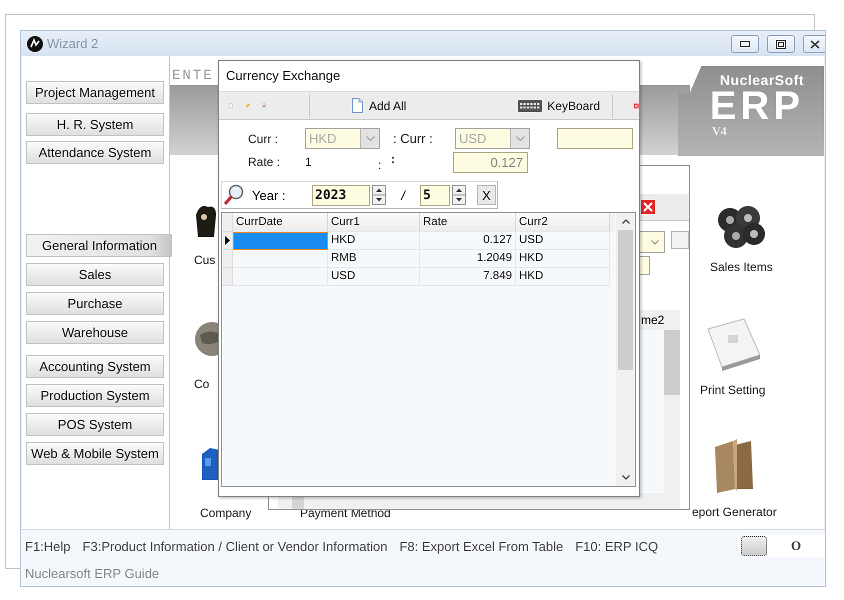 The width and height of the screenshot is (844, 600). I want to click on table-cell, so click(280, 241).